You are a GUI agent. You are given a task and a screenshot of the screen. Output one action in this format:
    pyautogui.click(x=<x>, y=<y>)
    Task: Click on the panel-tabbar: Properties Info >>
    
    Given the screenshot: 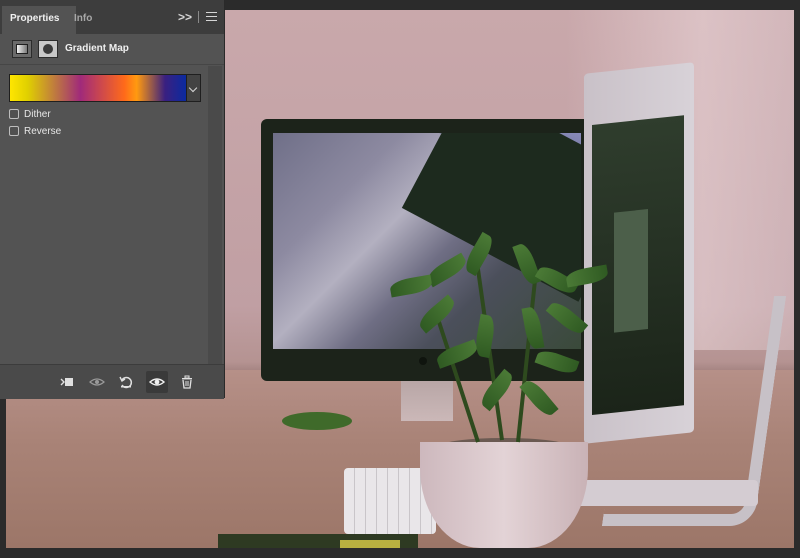 What is the action you would take?
    pyautogui.click(x=112, y=17)
    